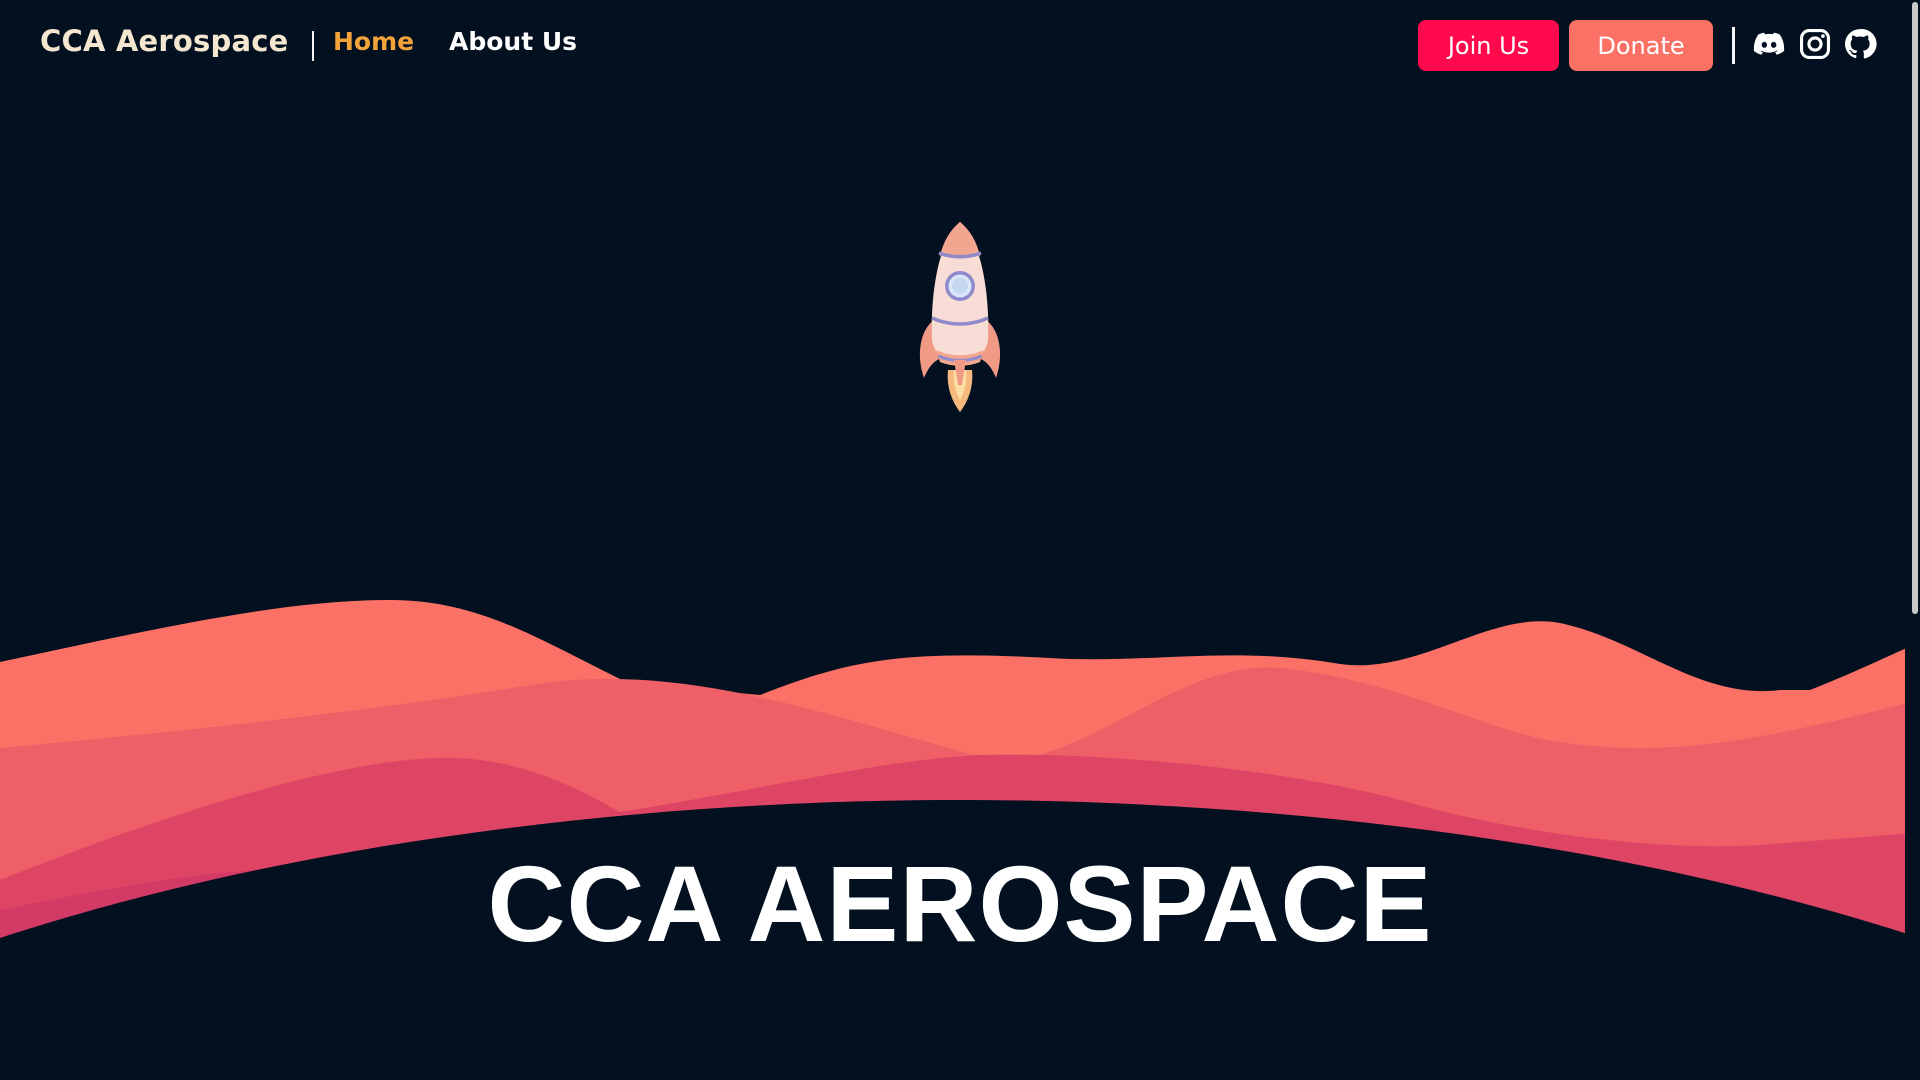 This screenshot has height=1080, width=1920. I want to click on hero-title: CCA AEROSPACE, so click(960, 903).